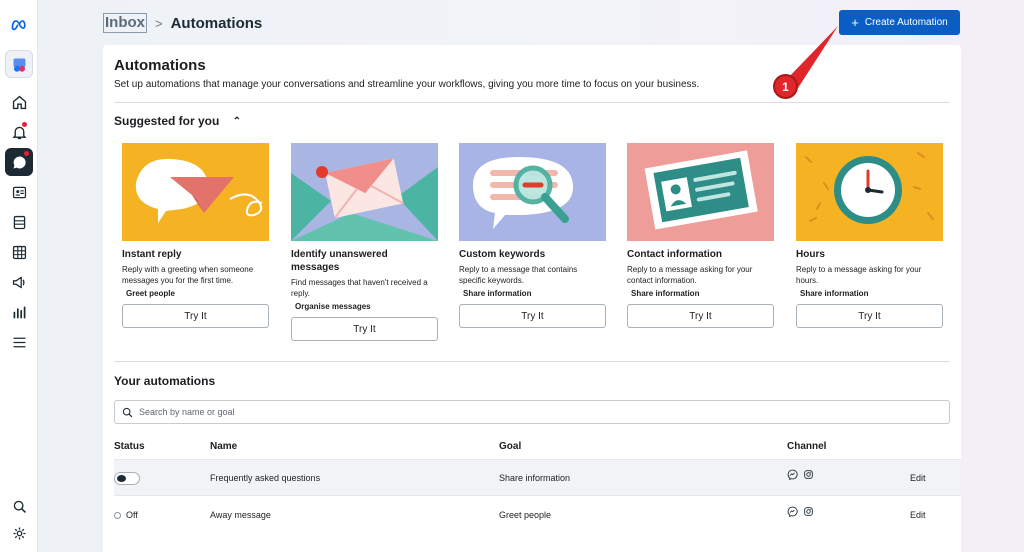  What do you see at coordinates (19, 533) in the screenshot?
I see `settings-gear-icon` at bounding box center [19, 533].